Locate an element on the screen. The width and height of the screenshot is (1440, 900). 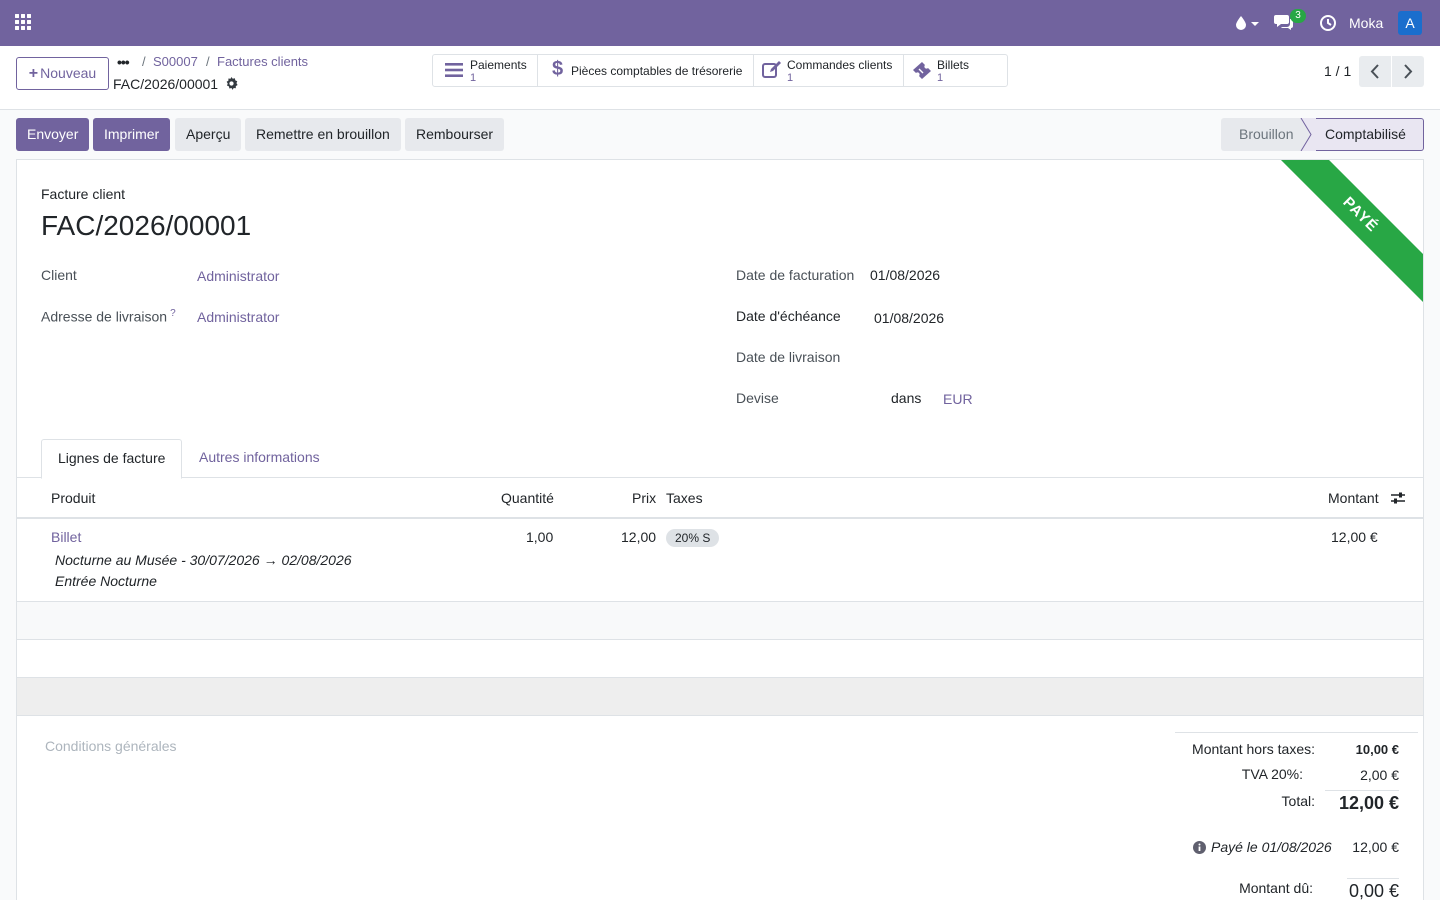
chat-count-badge: 3 is located at coordinates (1298, 16).